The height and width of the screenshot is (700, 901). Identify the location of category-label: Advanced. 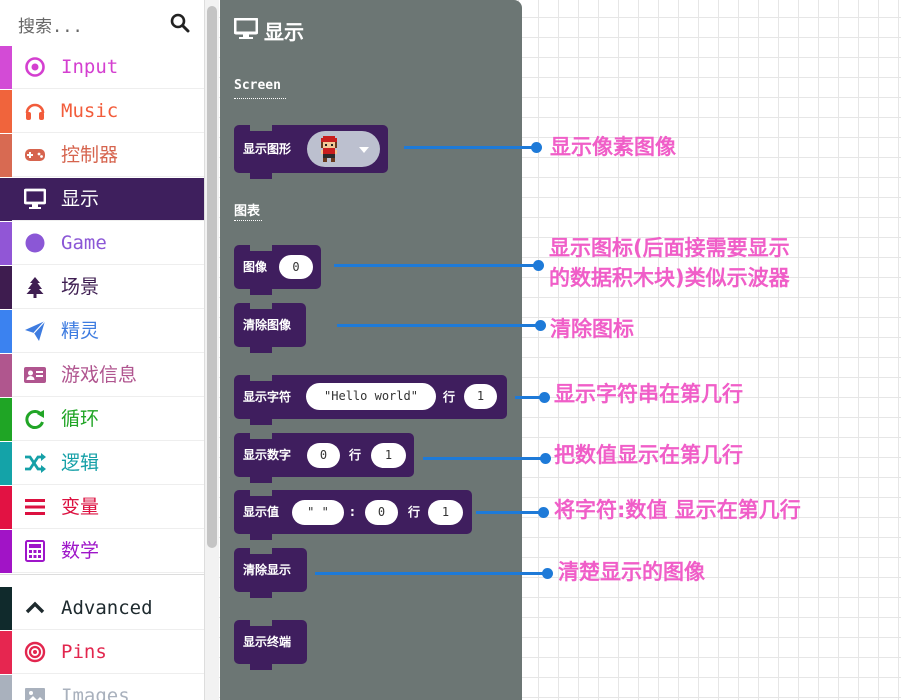
(107, 608).